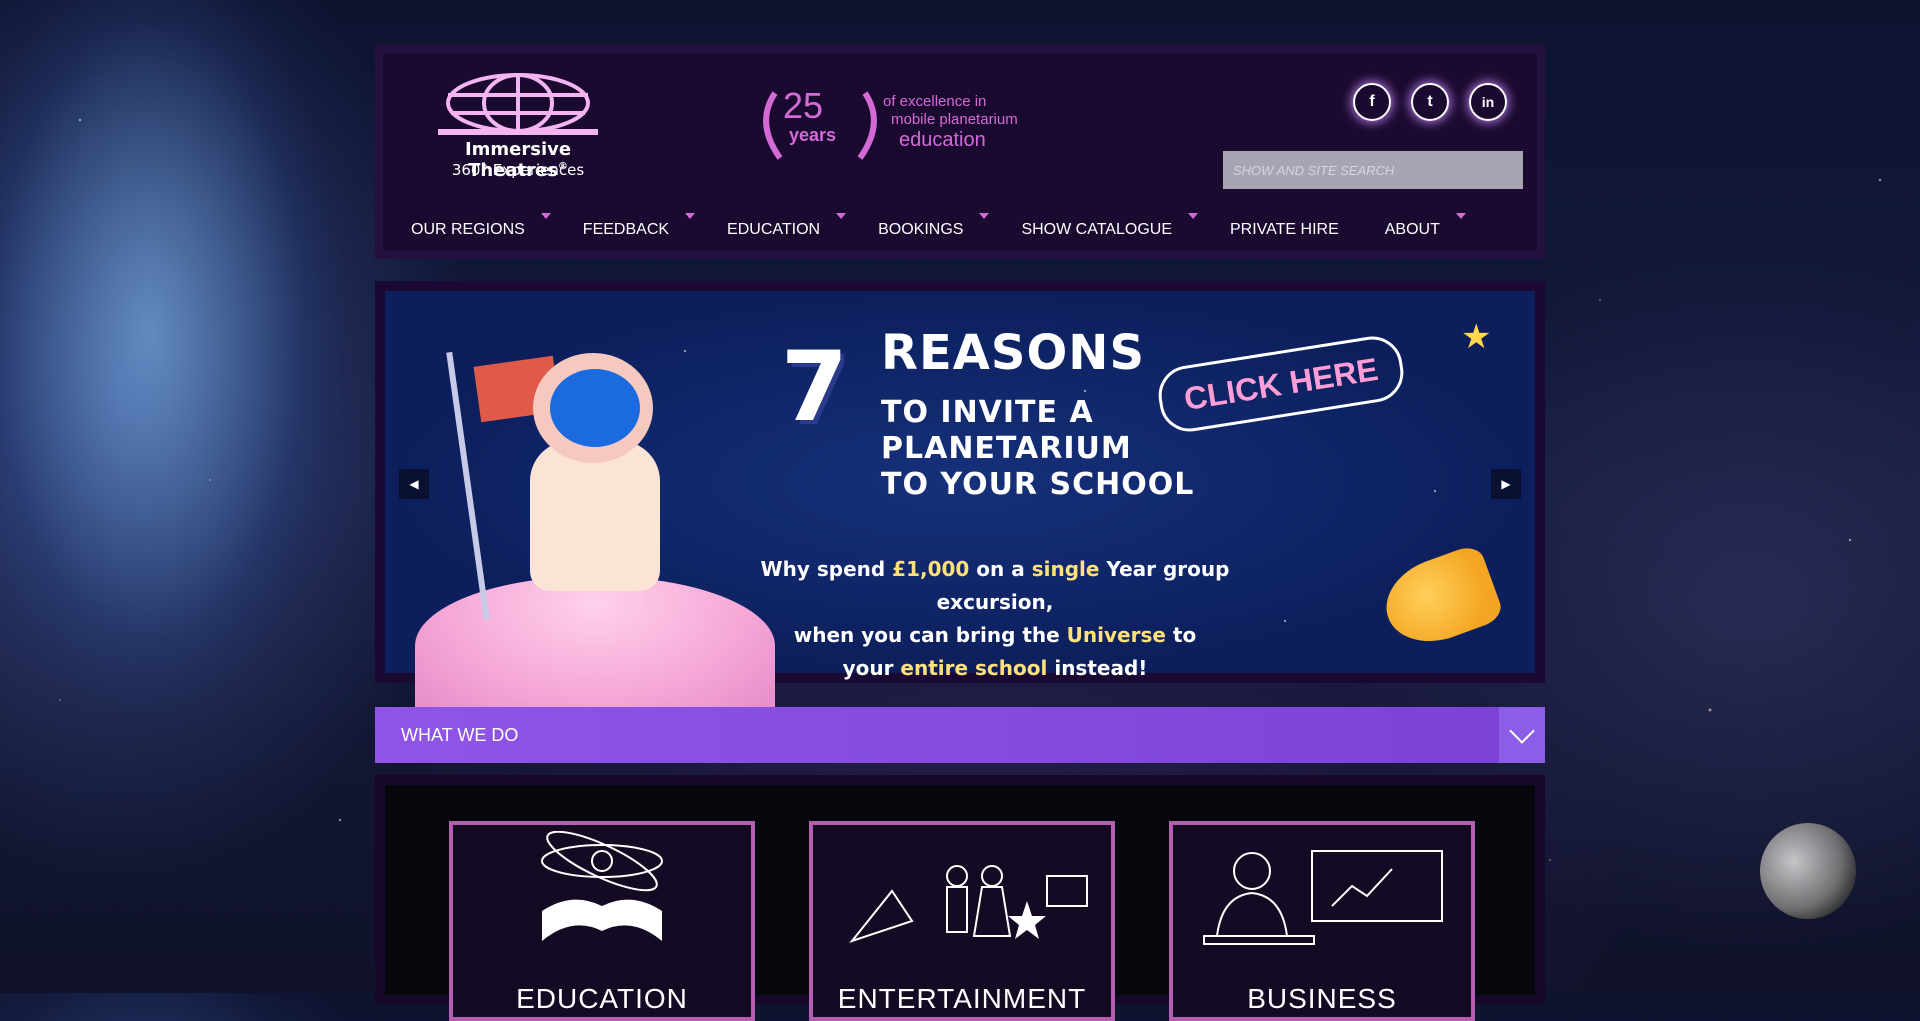  I want to click on star-icon: ★, so click(1476, 337).